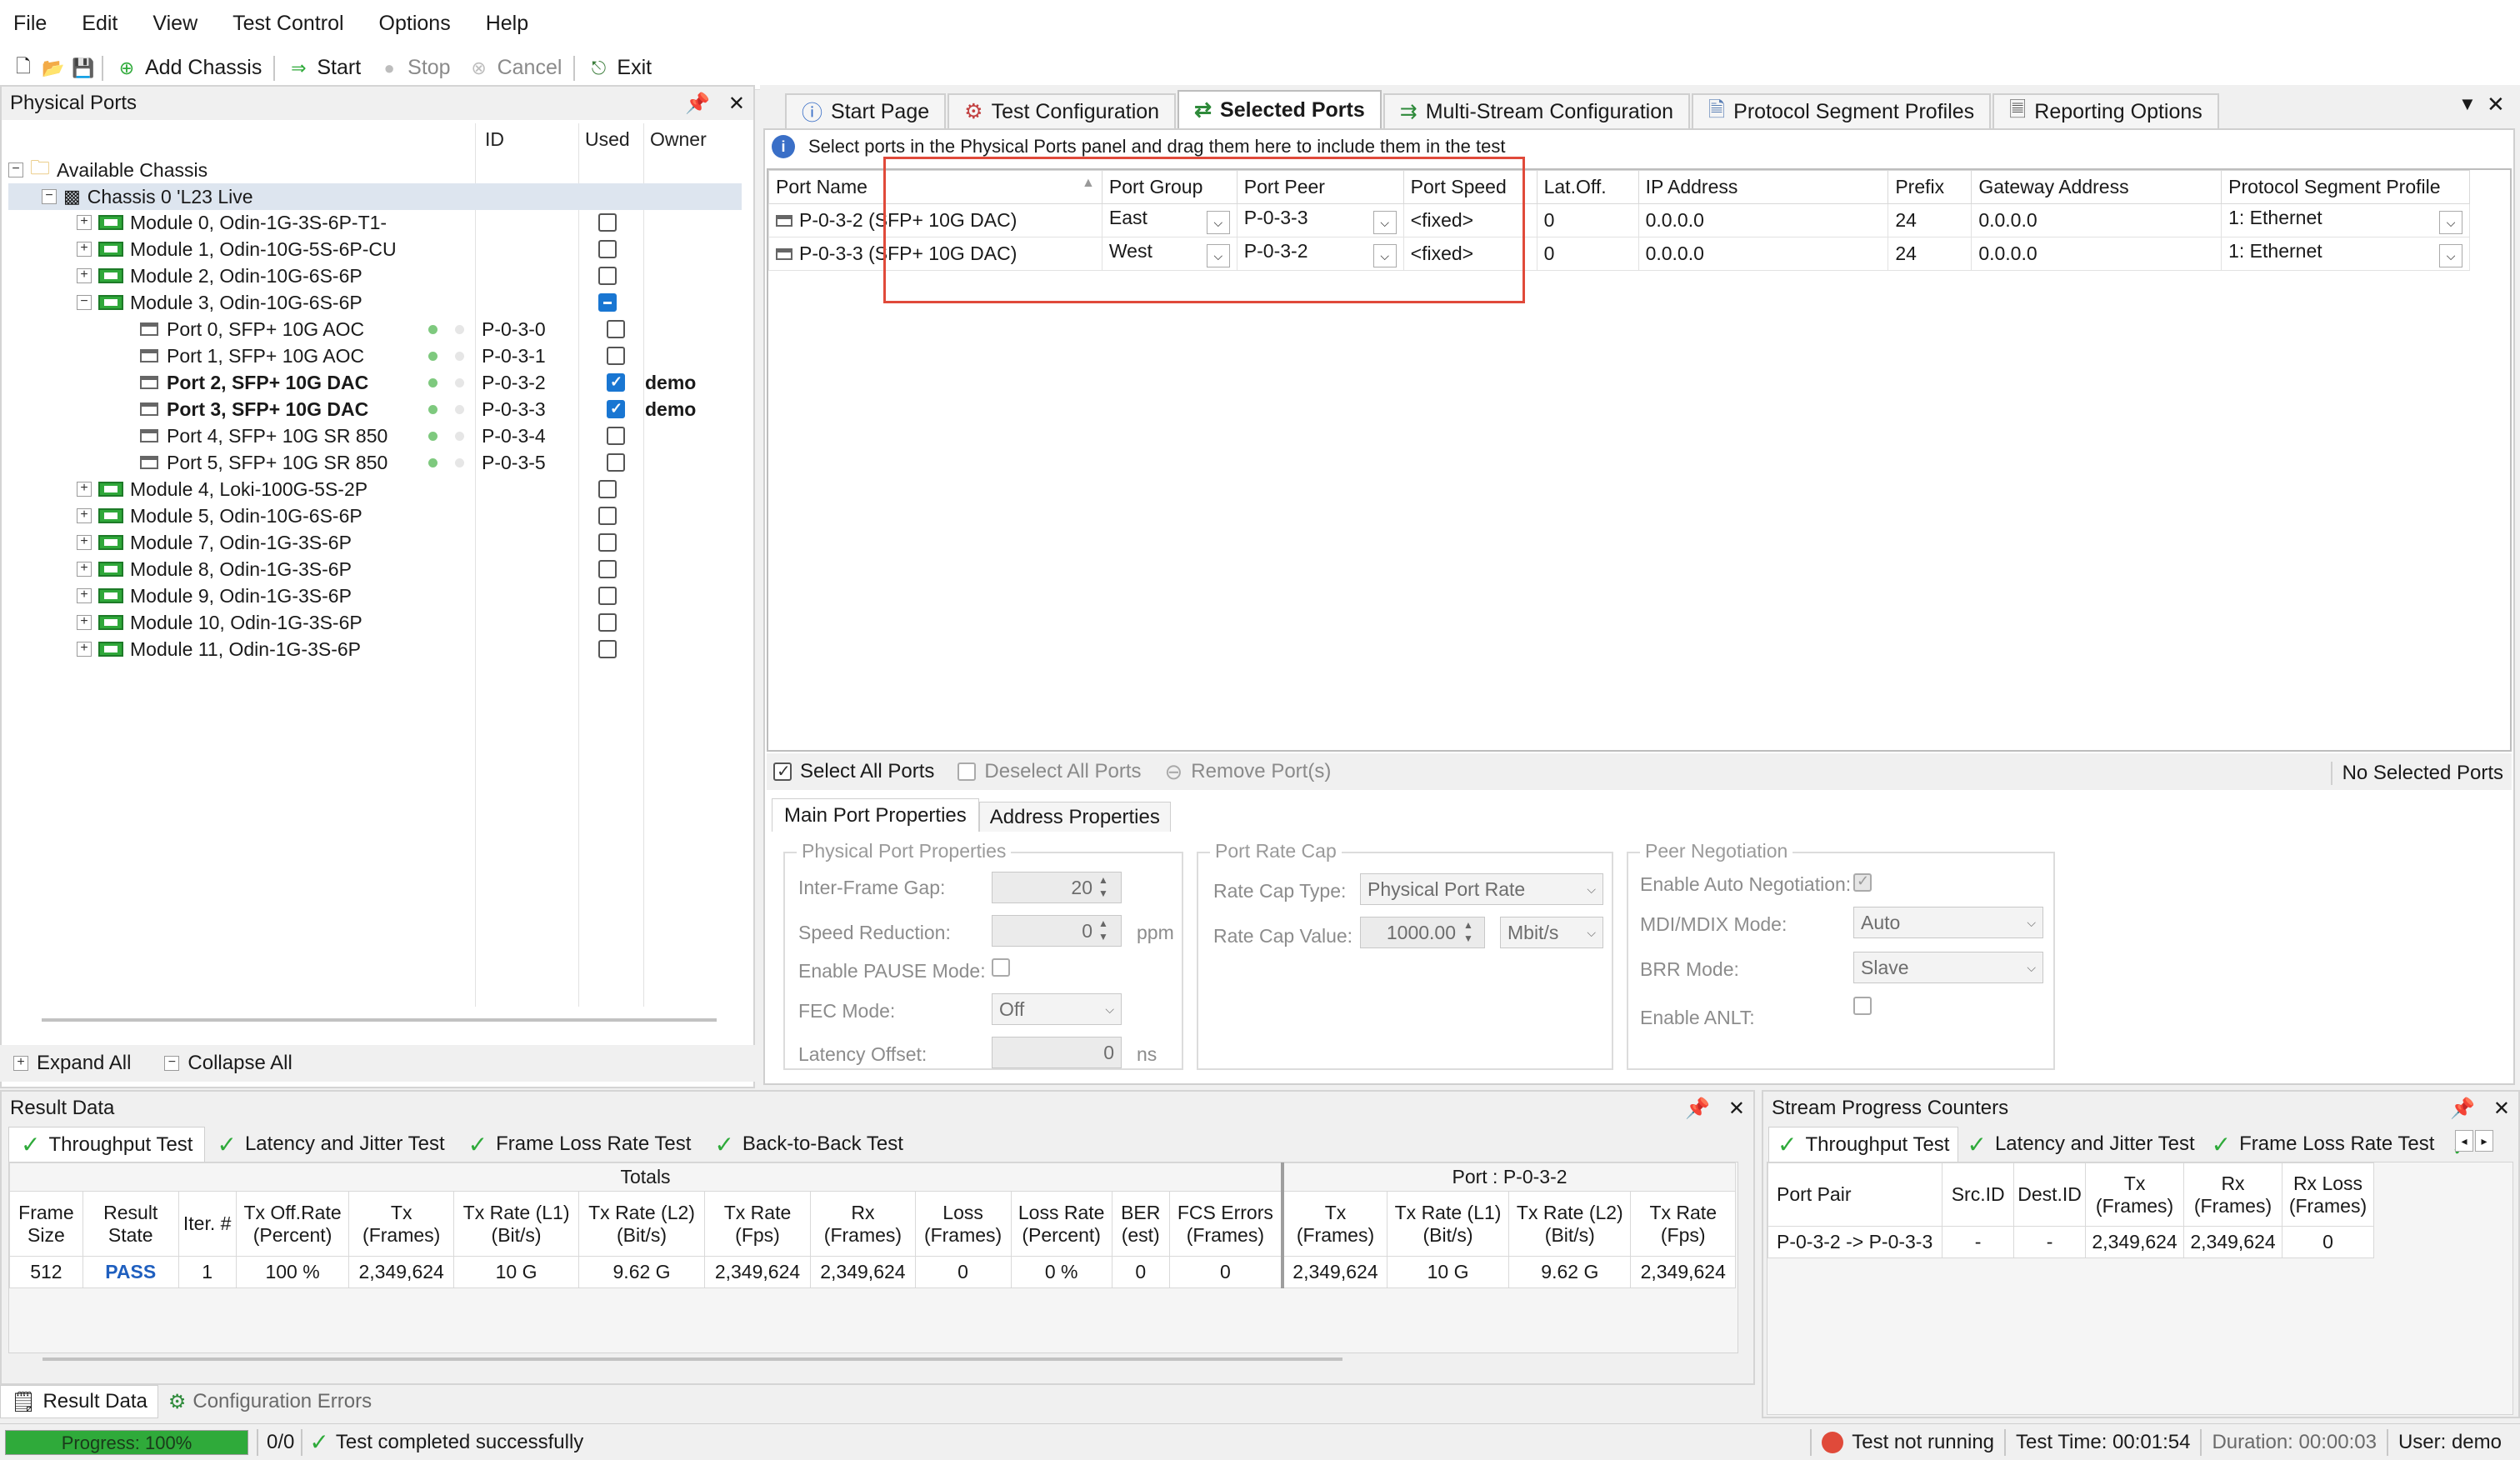  I want to click on col-dest-id: Dest.ID, so click(2050, 1194).